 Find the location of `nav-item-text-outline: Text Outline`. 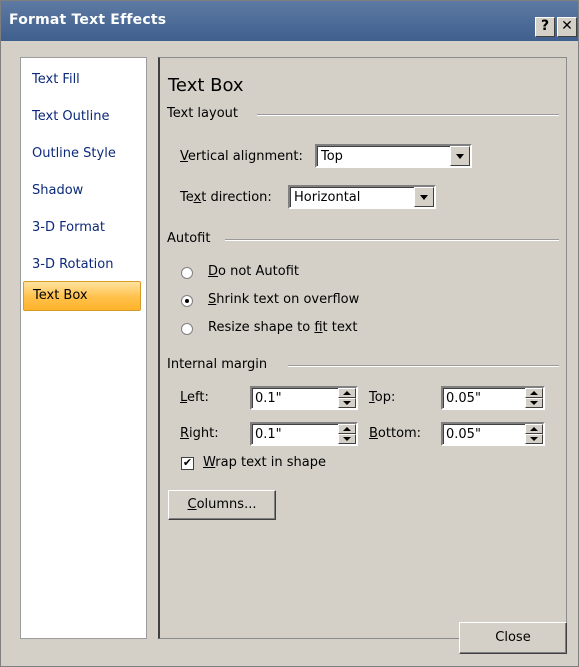

nav-item-text-outline: Text Outline is located at coordinates (83, 117).